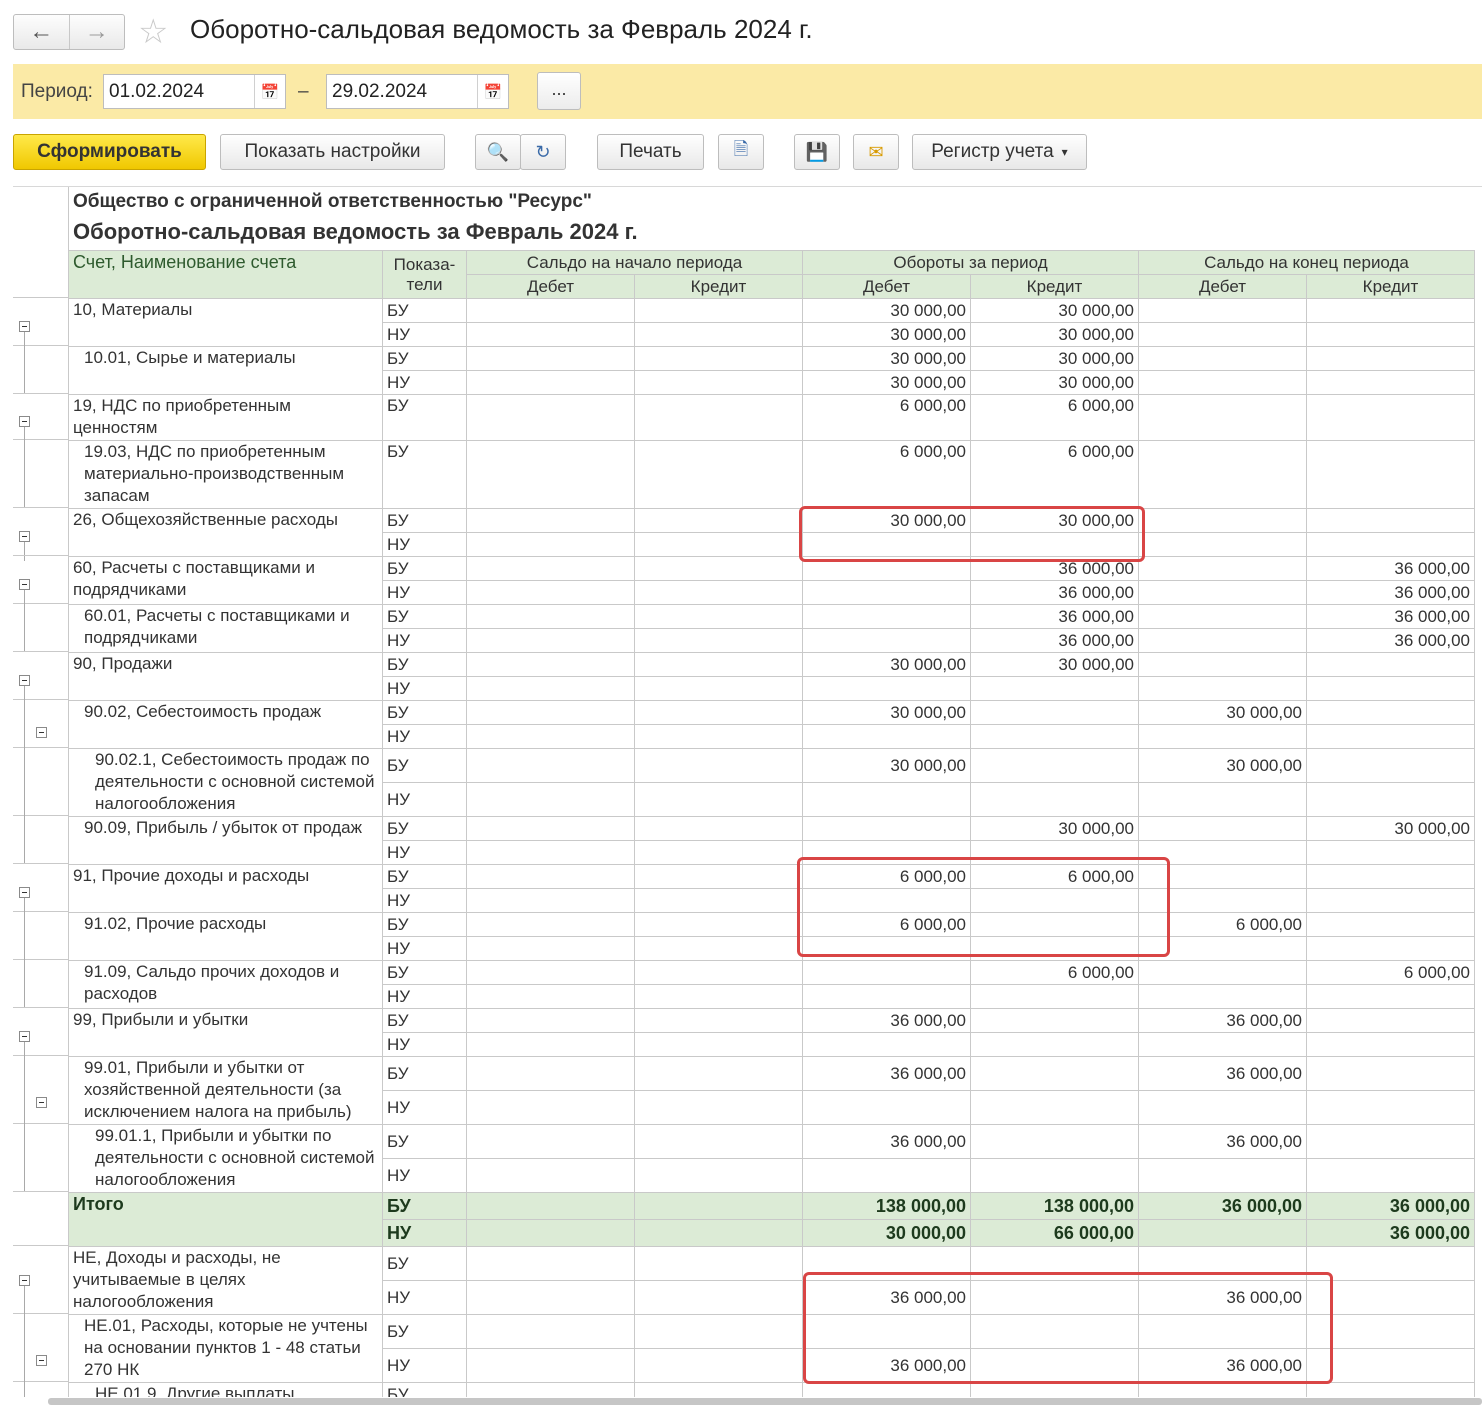 The height and width of the screenshot is (1405, 1482). I want to click on account-name: 10, Материалы, so click(225, 322).